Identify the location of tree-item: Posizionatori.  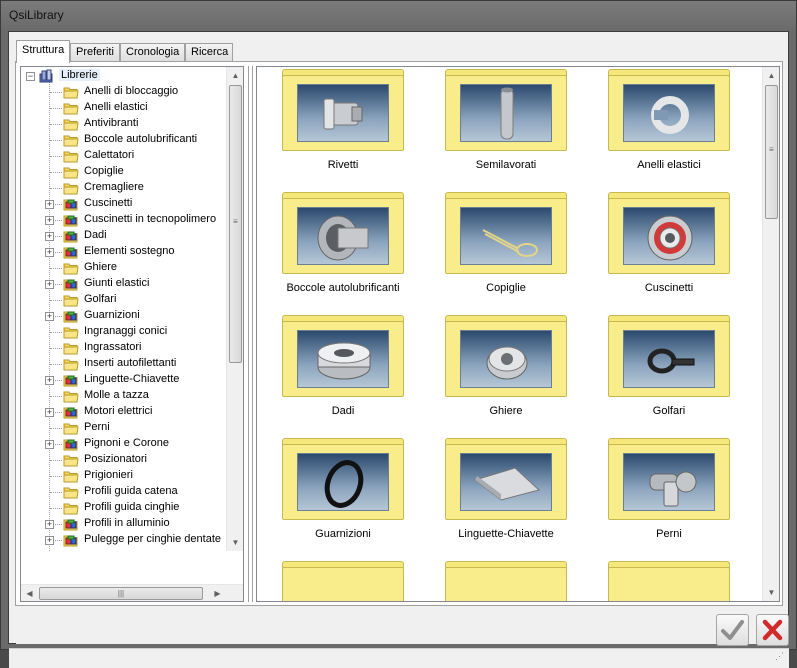
(127, 460).